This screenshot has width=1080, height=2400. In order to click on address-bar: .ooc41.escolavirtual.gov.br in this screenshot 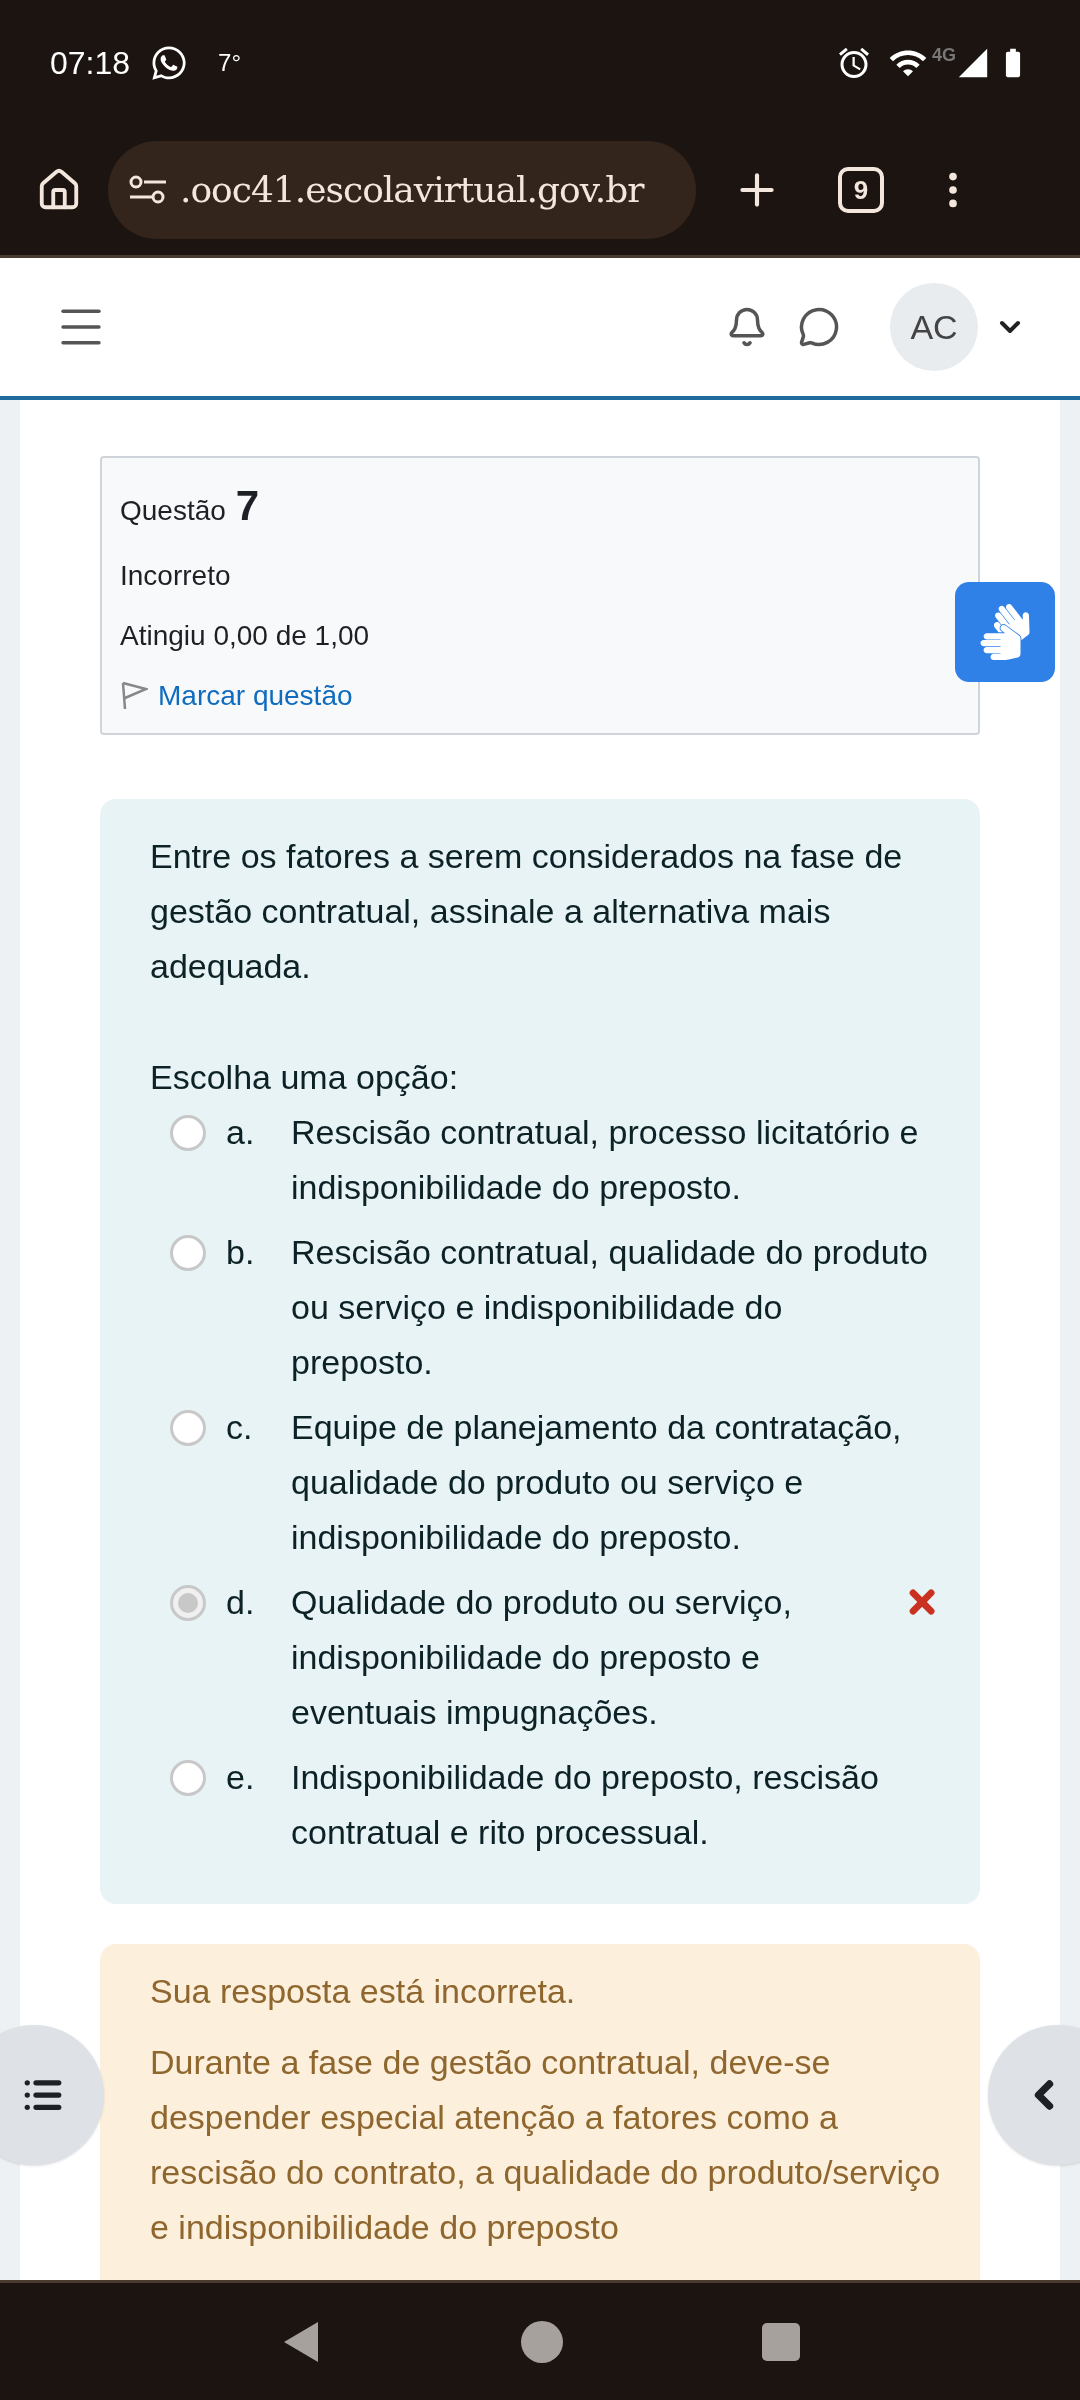, I will do `click(402, 190)`.